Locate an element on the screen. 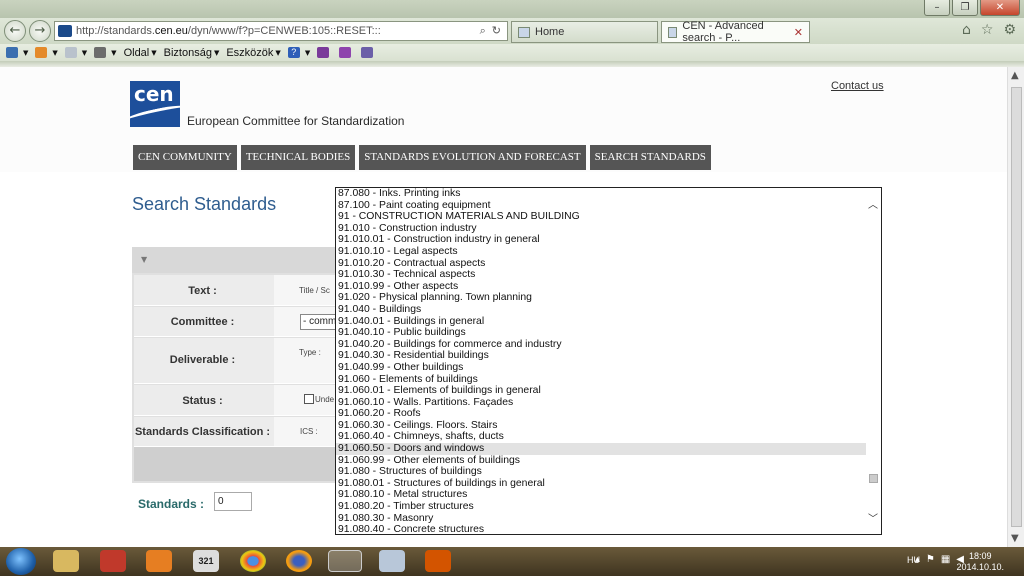 The image size is (1024, 576). command-bar: ▼ ▼ ▼ ▼ Oldal ▼ Biztonság ▼ Eszközök ▼ ? ▼ is located at coordinates (512, 52).